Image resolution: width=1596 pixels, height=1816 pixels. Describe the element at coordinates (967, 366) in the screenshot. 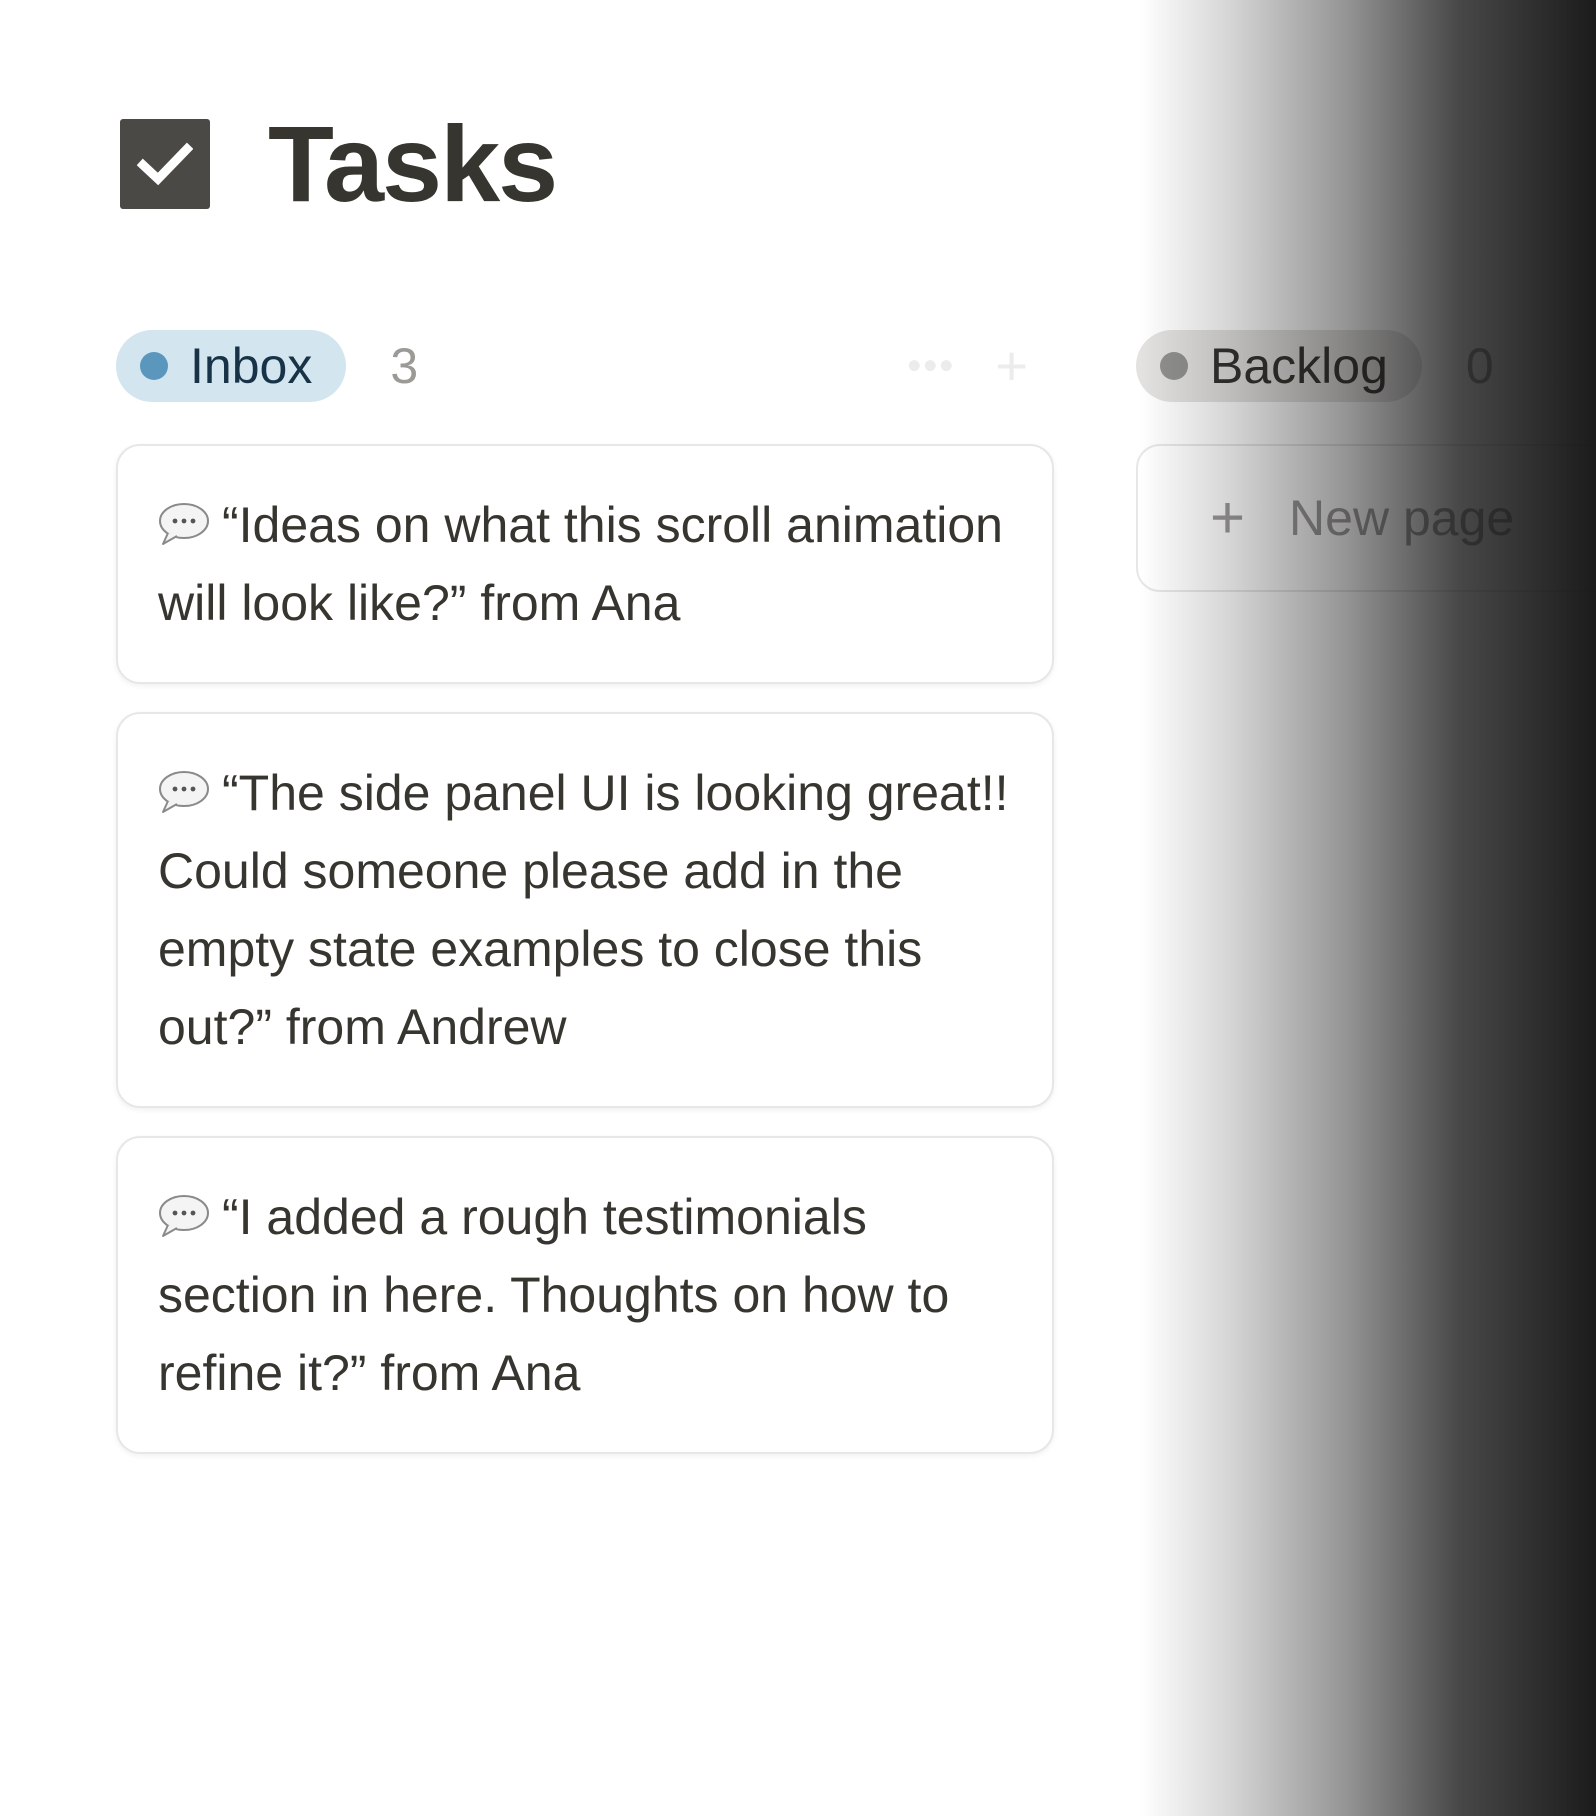

I see `column-actions: ••• +` at that location.